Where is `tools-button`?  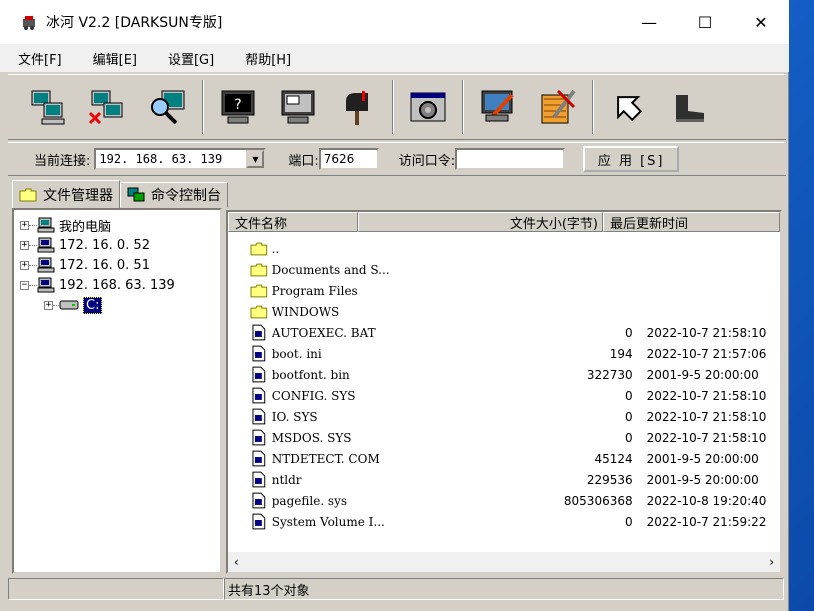 tools-button is located at coordinates (558, 107).